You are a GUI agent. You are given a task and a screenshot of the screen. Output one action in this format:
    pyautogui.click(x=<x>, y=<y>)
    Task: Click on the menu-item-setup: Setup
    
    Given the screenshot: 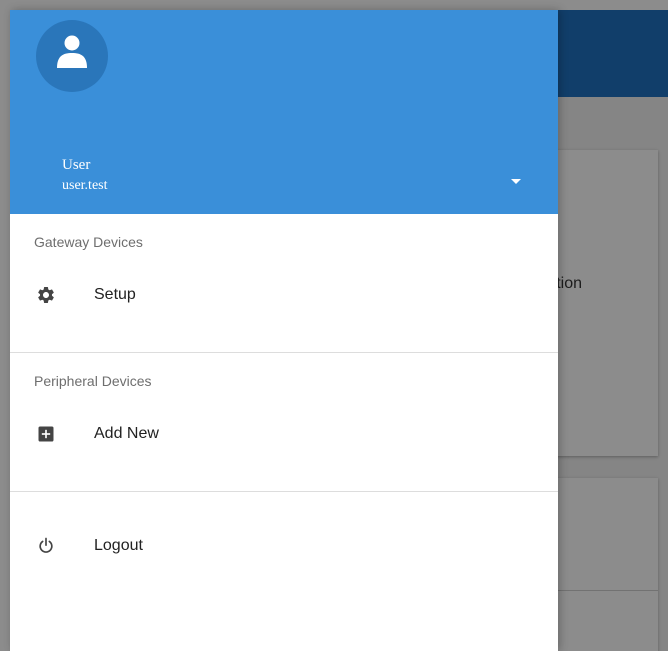 What is the action you would take?
    pyautogui.click(x=284, y=296)
    